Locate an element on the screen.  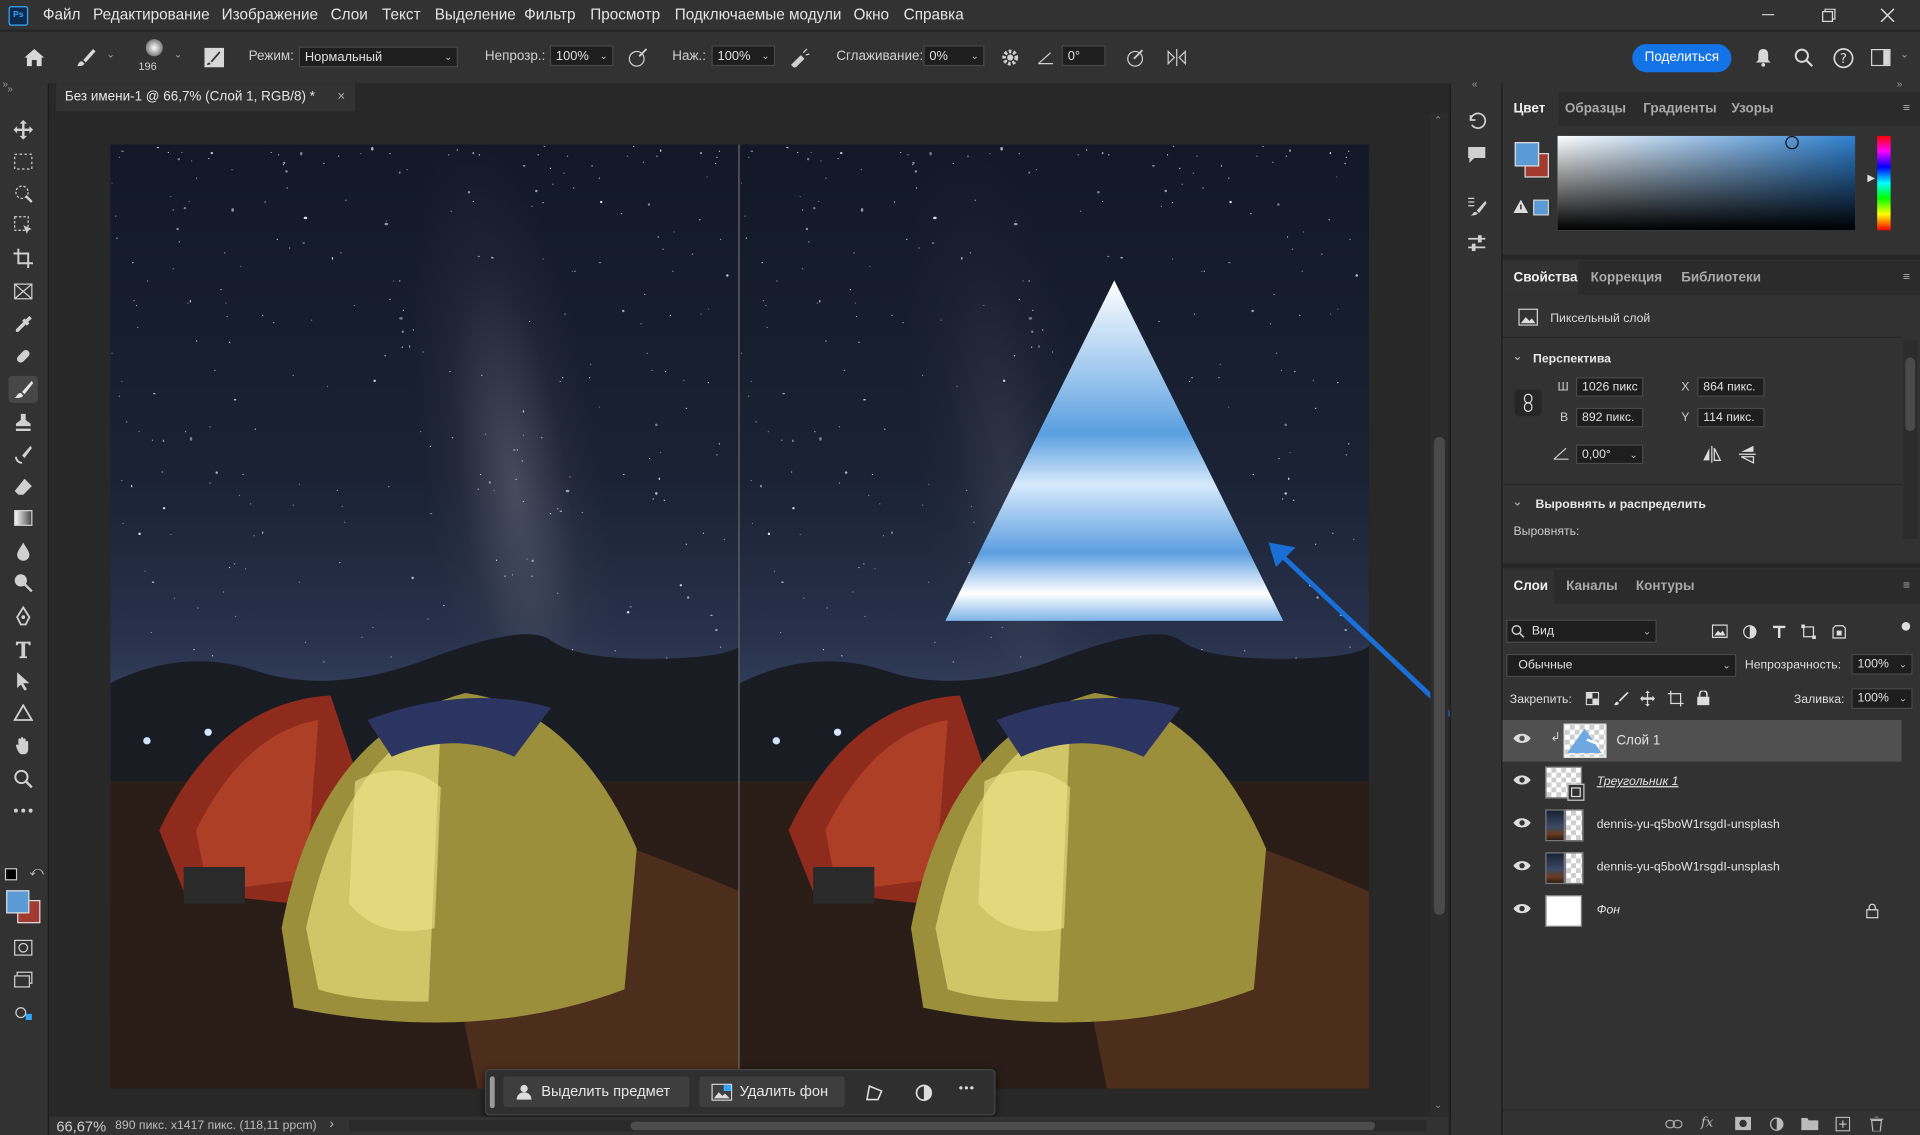
edit-toolbar-icon is located at coordinates (23, 1012).